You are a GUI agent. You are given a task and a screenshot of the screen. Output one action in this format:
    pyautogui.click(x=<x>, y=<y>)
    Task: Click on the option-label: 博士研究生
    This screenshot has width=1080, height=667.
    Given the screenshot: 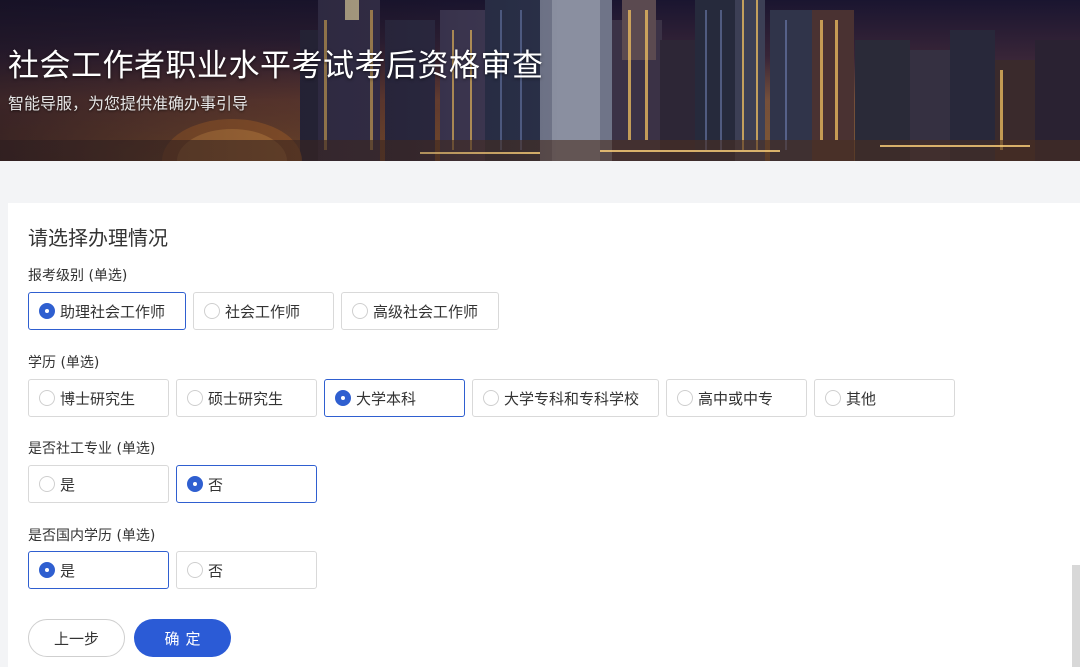 What is the action you would take?
    pyautogui.click(x=98, y=398)
    